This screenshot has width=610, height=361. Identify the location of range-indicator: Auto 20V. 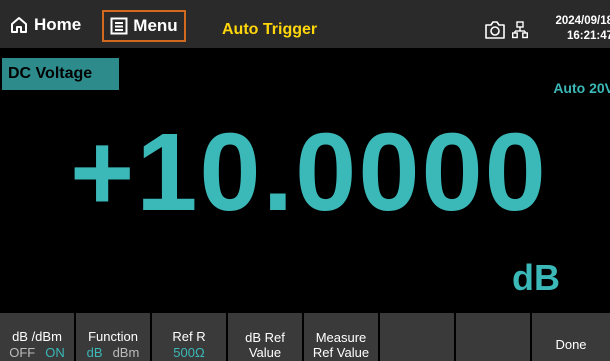
(581, 88).